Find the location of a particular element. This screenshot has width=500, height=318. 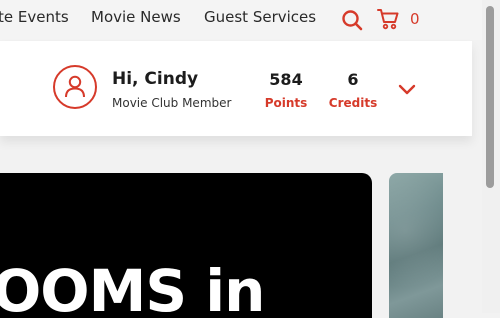

next-slide-thumbnail is located at coordinates (416, 245).